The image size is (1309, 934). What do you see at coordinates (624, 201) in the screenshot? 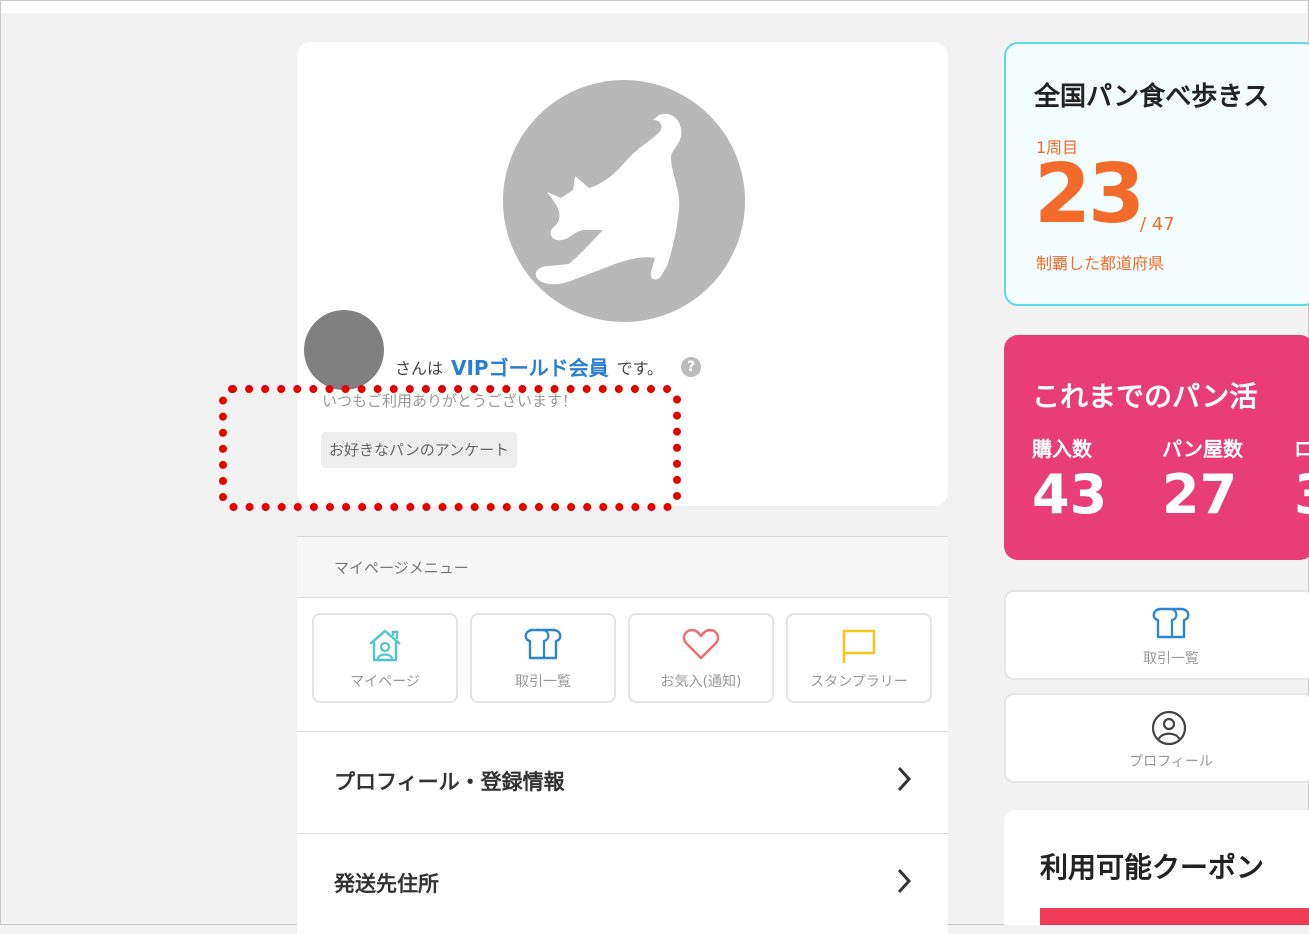
I see `cat-avatar-icon` at bounding box center [624, 201].